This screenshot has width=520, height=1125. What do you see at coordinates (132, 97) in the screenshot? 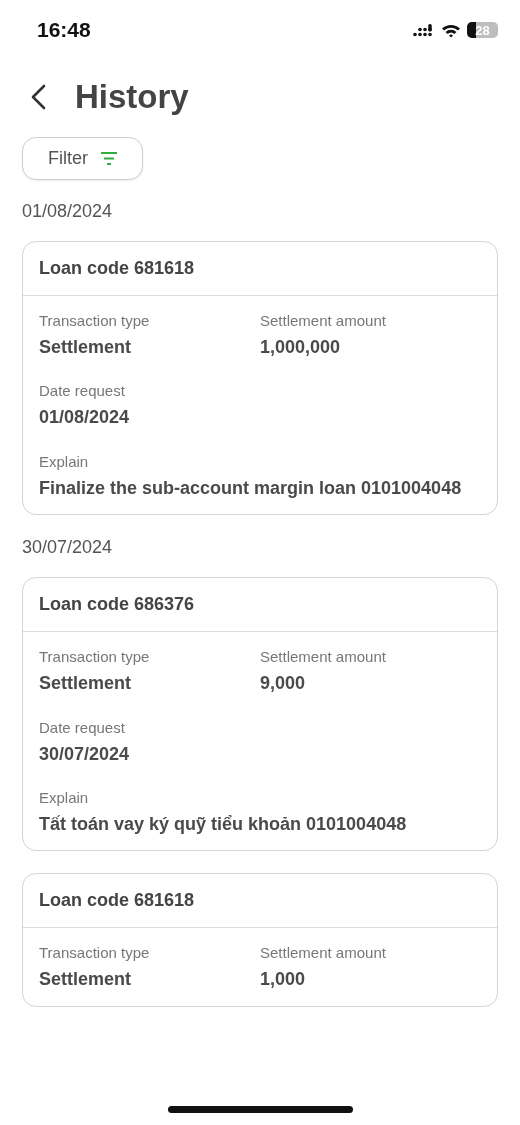
I see `page-title: History` at bounding box center [132, 97].